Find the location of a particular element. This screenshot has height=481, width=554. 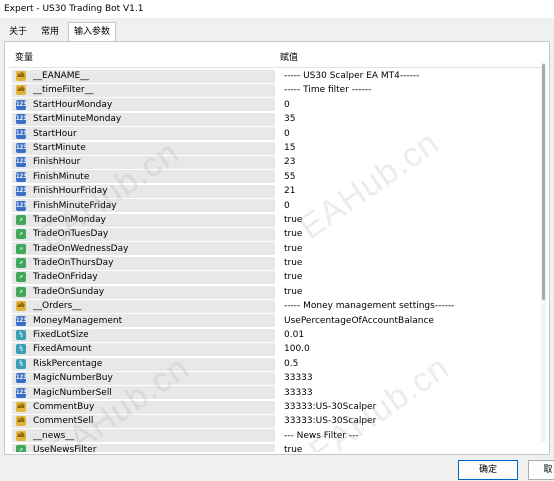

tab-common: 常用 is located at coordinates (50, 32).